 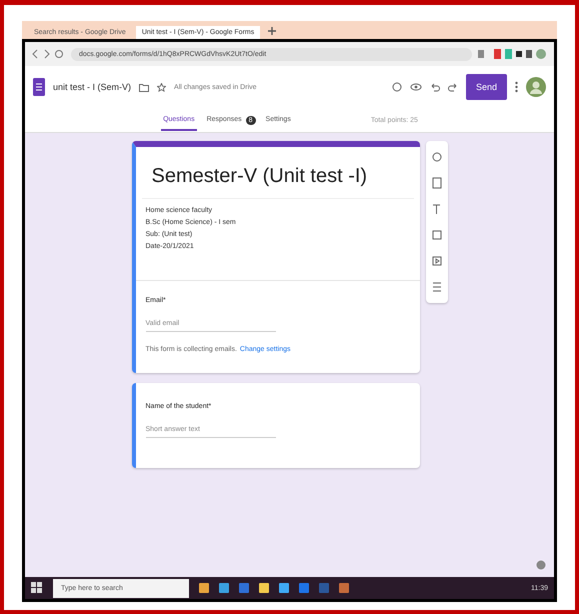 What do you see at coordinates (453, 87) in the screenshot?
I see `redo-icon` at bounding box center [453, 87].